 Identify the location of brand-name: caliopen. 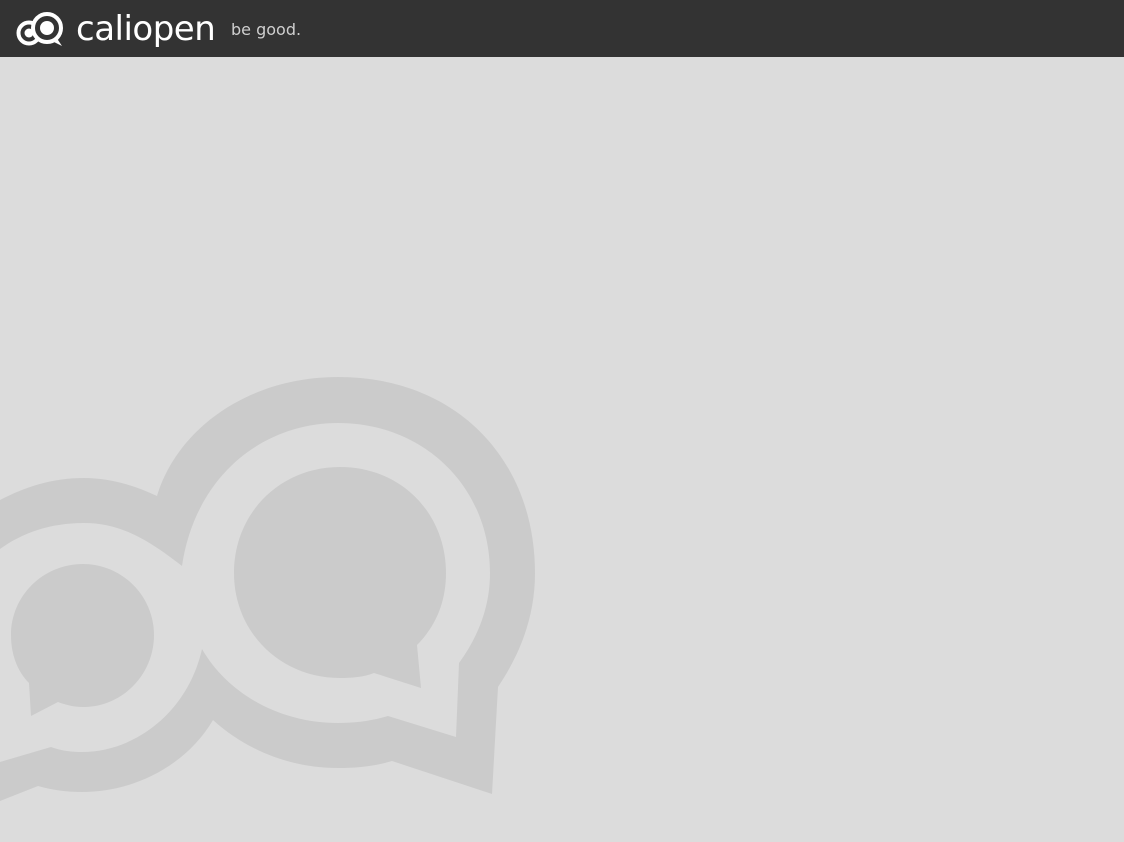
(146, 29).